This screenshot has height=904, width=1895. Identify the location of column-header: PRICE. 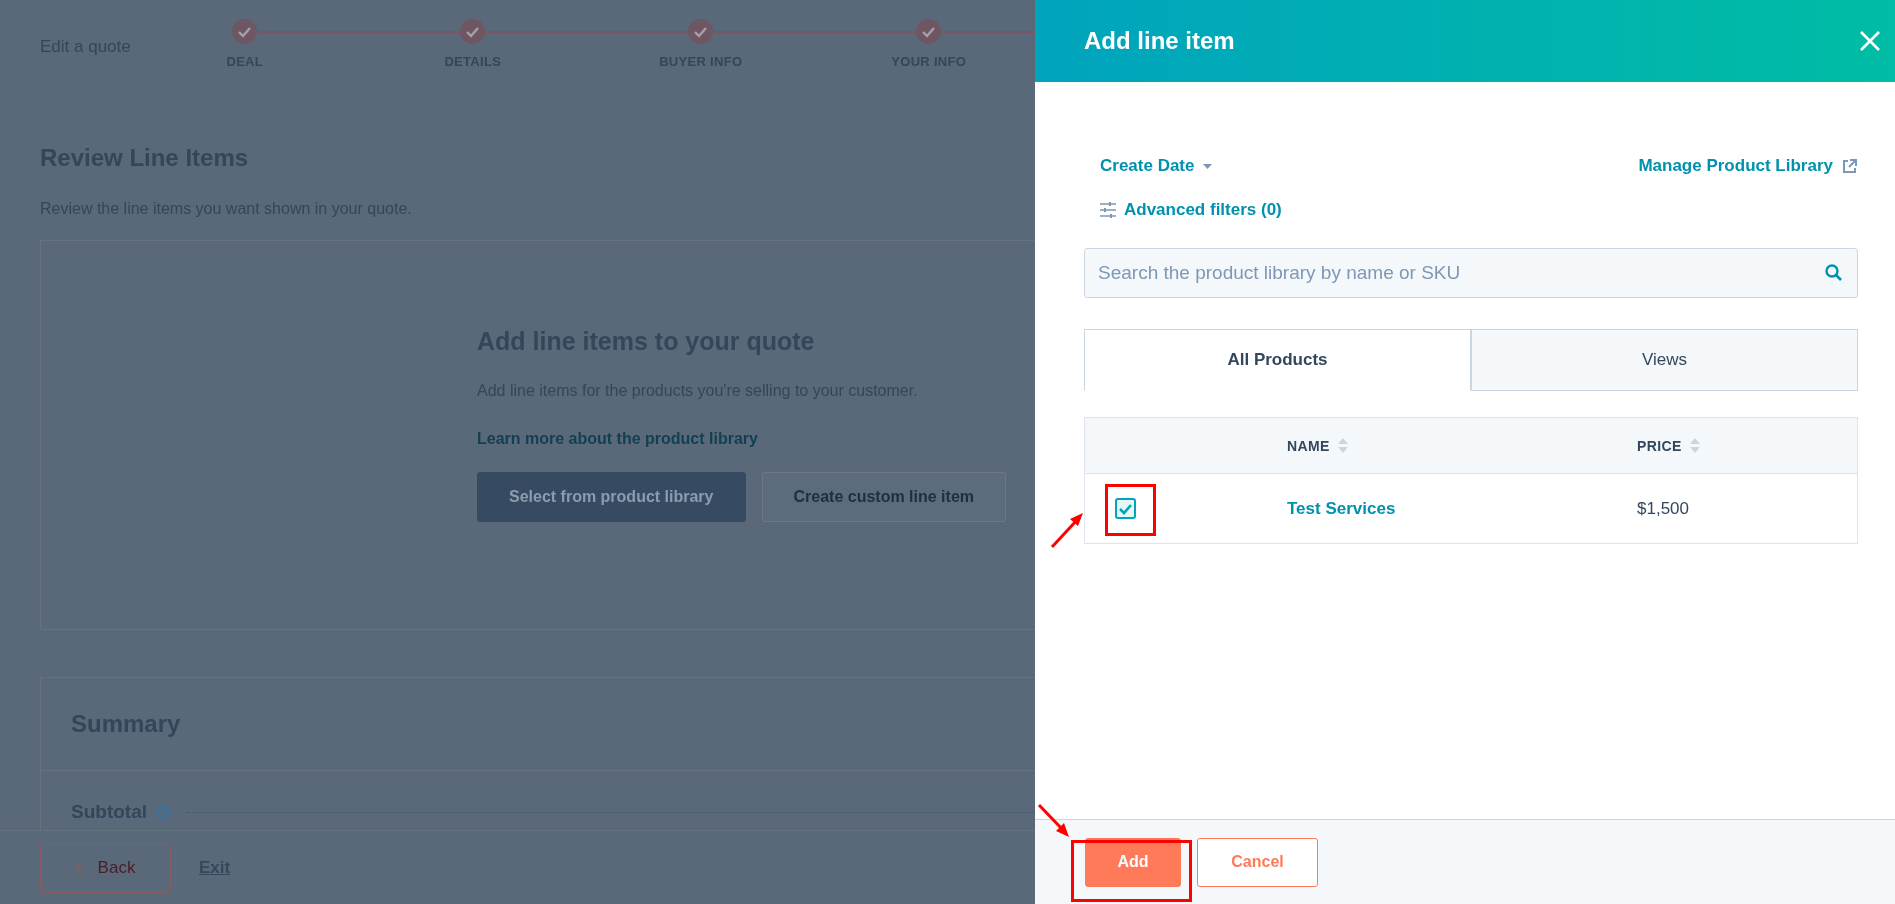
(1659, 445).